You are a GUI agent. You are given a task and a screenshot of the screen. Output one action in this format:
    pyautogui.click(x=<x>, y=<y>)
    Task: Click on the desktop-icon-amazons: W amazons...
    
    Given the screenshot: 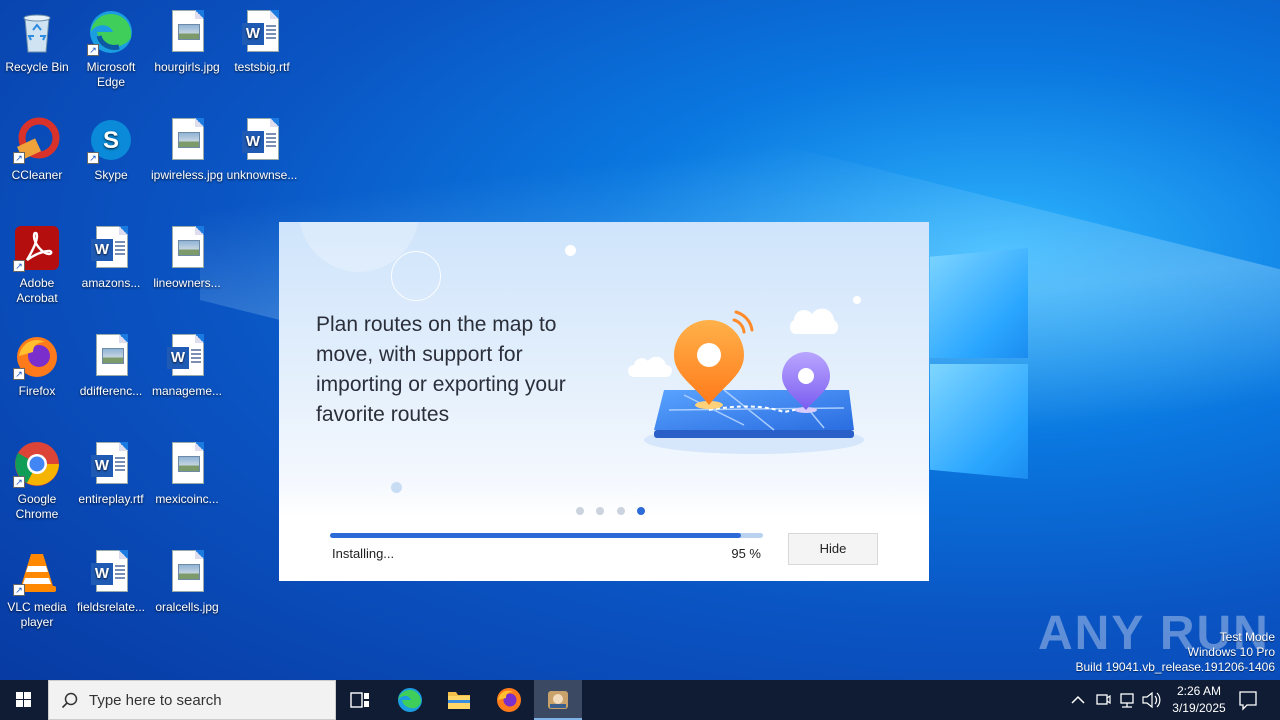 What is the action you would take?
    pyautogui.click(x=111, y=257)
    